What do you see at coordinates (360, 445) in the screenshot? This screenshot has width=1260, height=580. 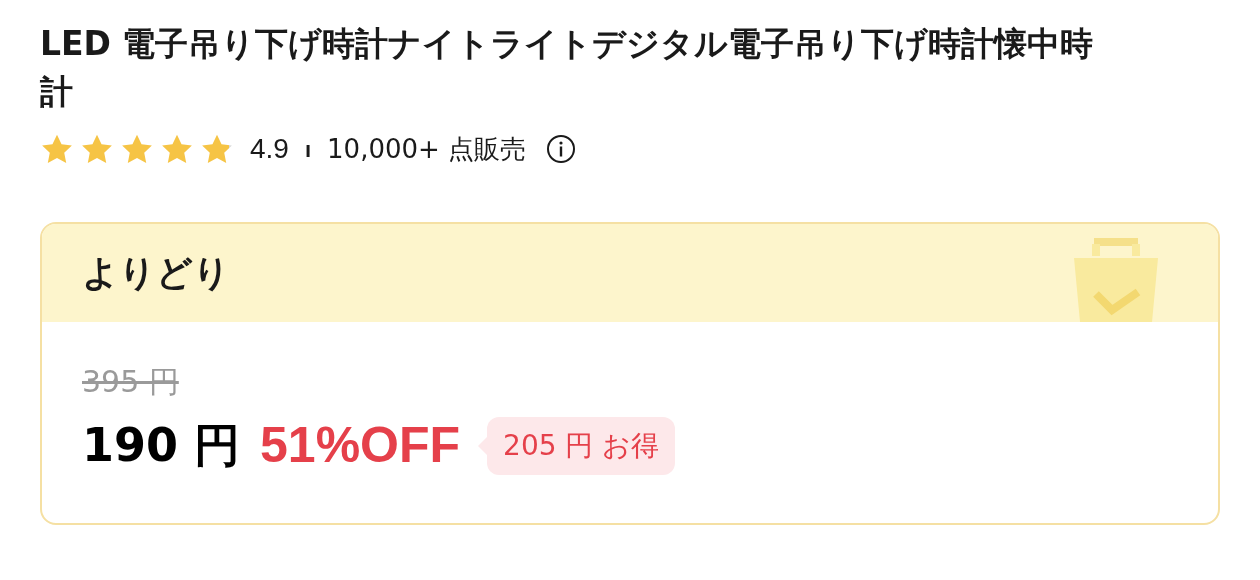 I see `discount-percent: 51%OFF` at bounding box center [360, 445].